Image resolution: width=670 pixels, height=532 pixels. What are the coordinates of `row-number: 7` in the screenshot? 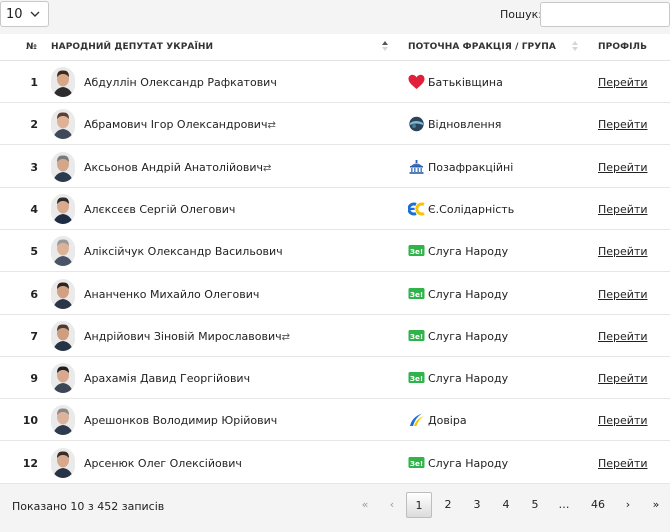 It's located at (34, 336).